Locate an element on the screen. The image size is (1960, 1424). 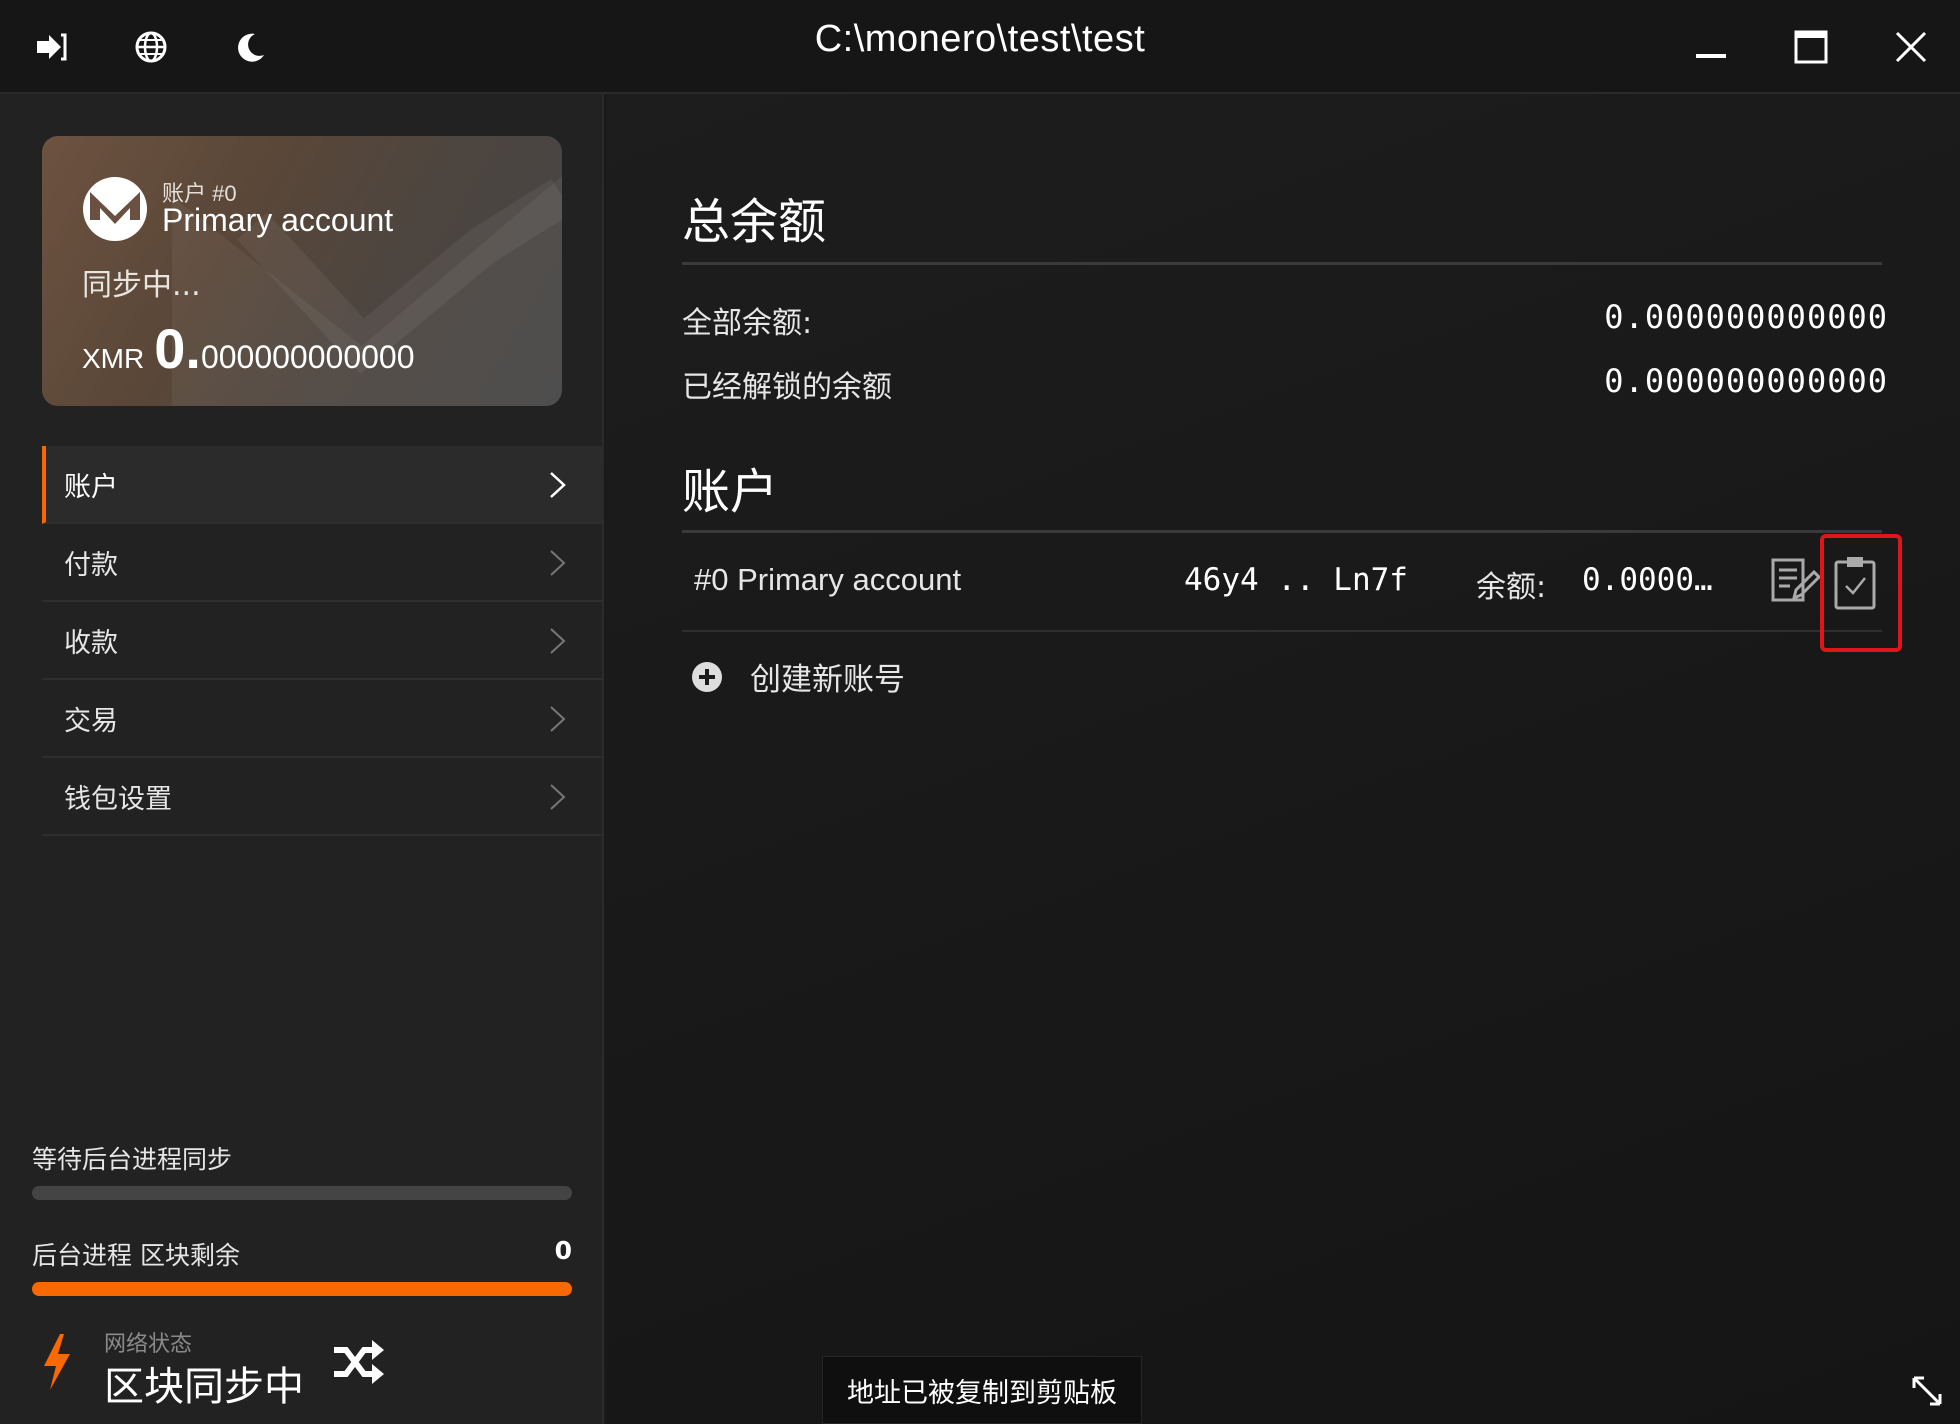
daemon-wait-label: 等待后台进程同步 is located at coordinates (132, 1159).